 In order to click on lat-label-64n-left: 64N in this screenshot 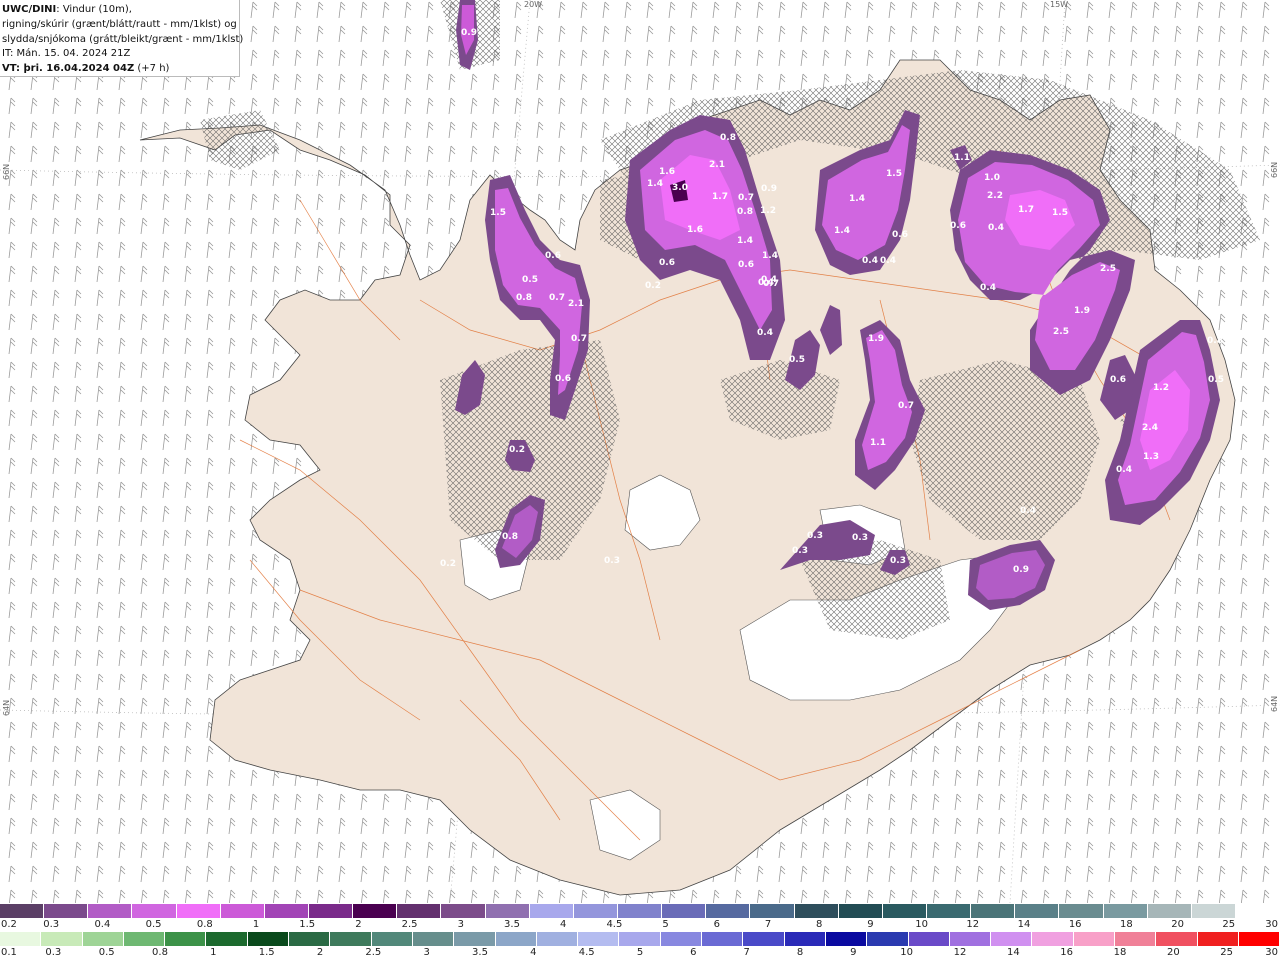, I will do `click(6, 707)`.